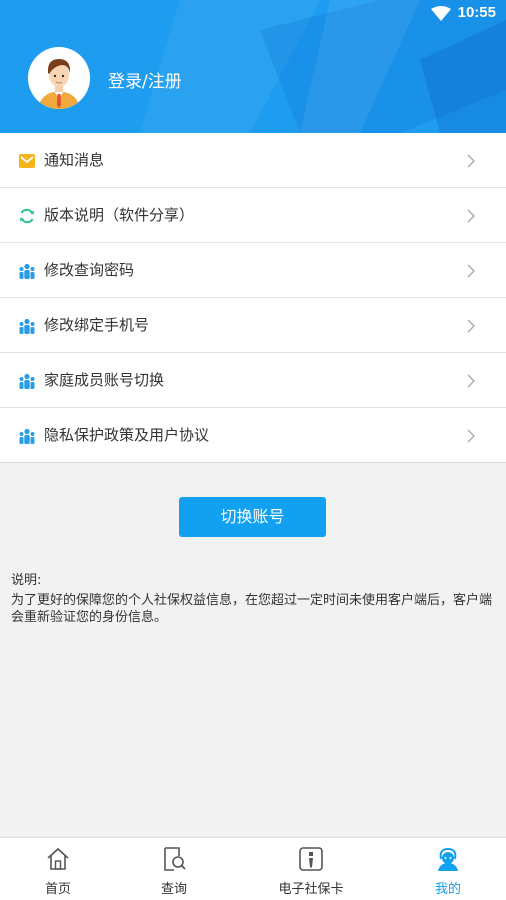  I want to click on menu-item-label: 家庭成员账号切换, so click(104, 380).